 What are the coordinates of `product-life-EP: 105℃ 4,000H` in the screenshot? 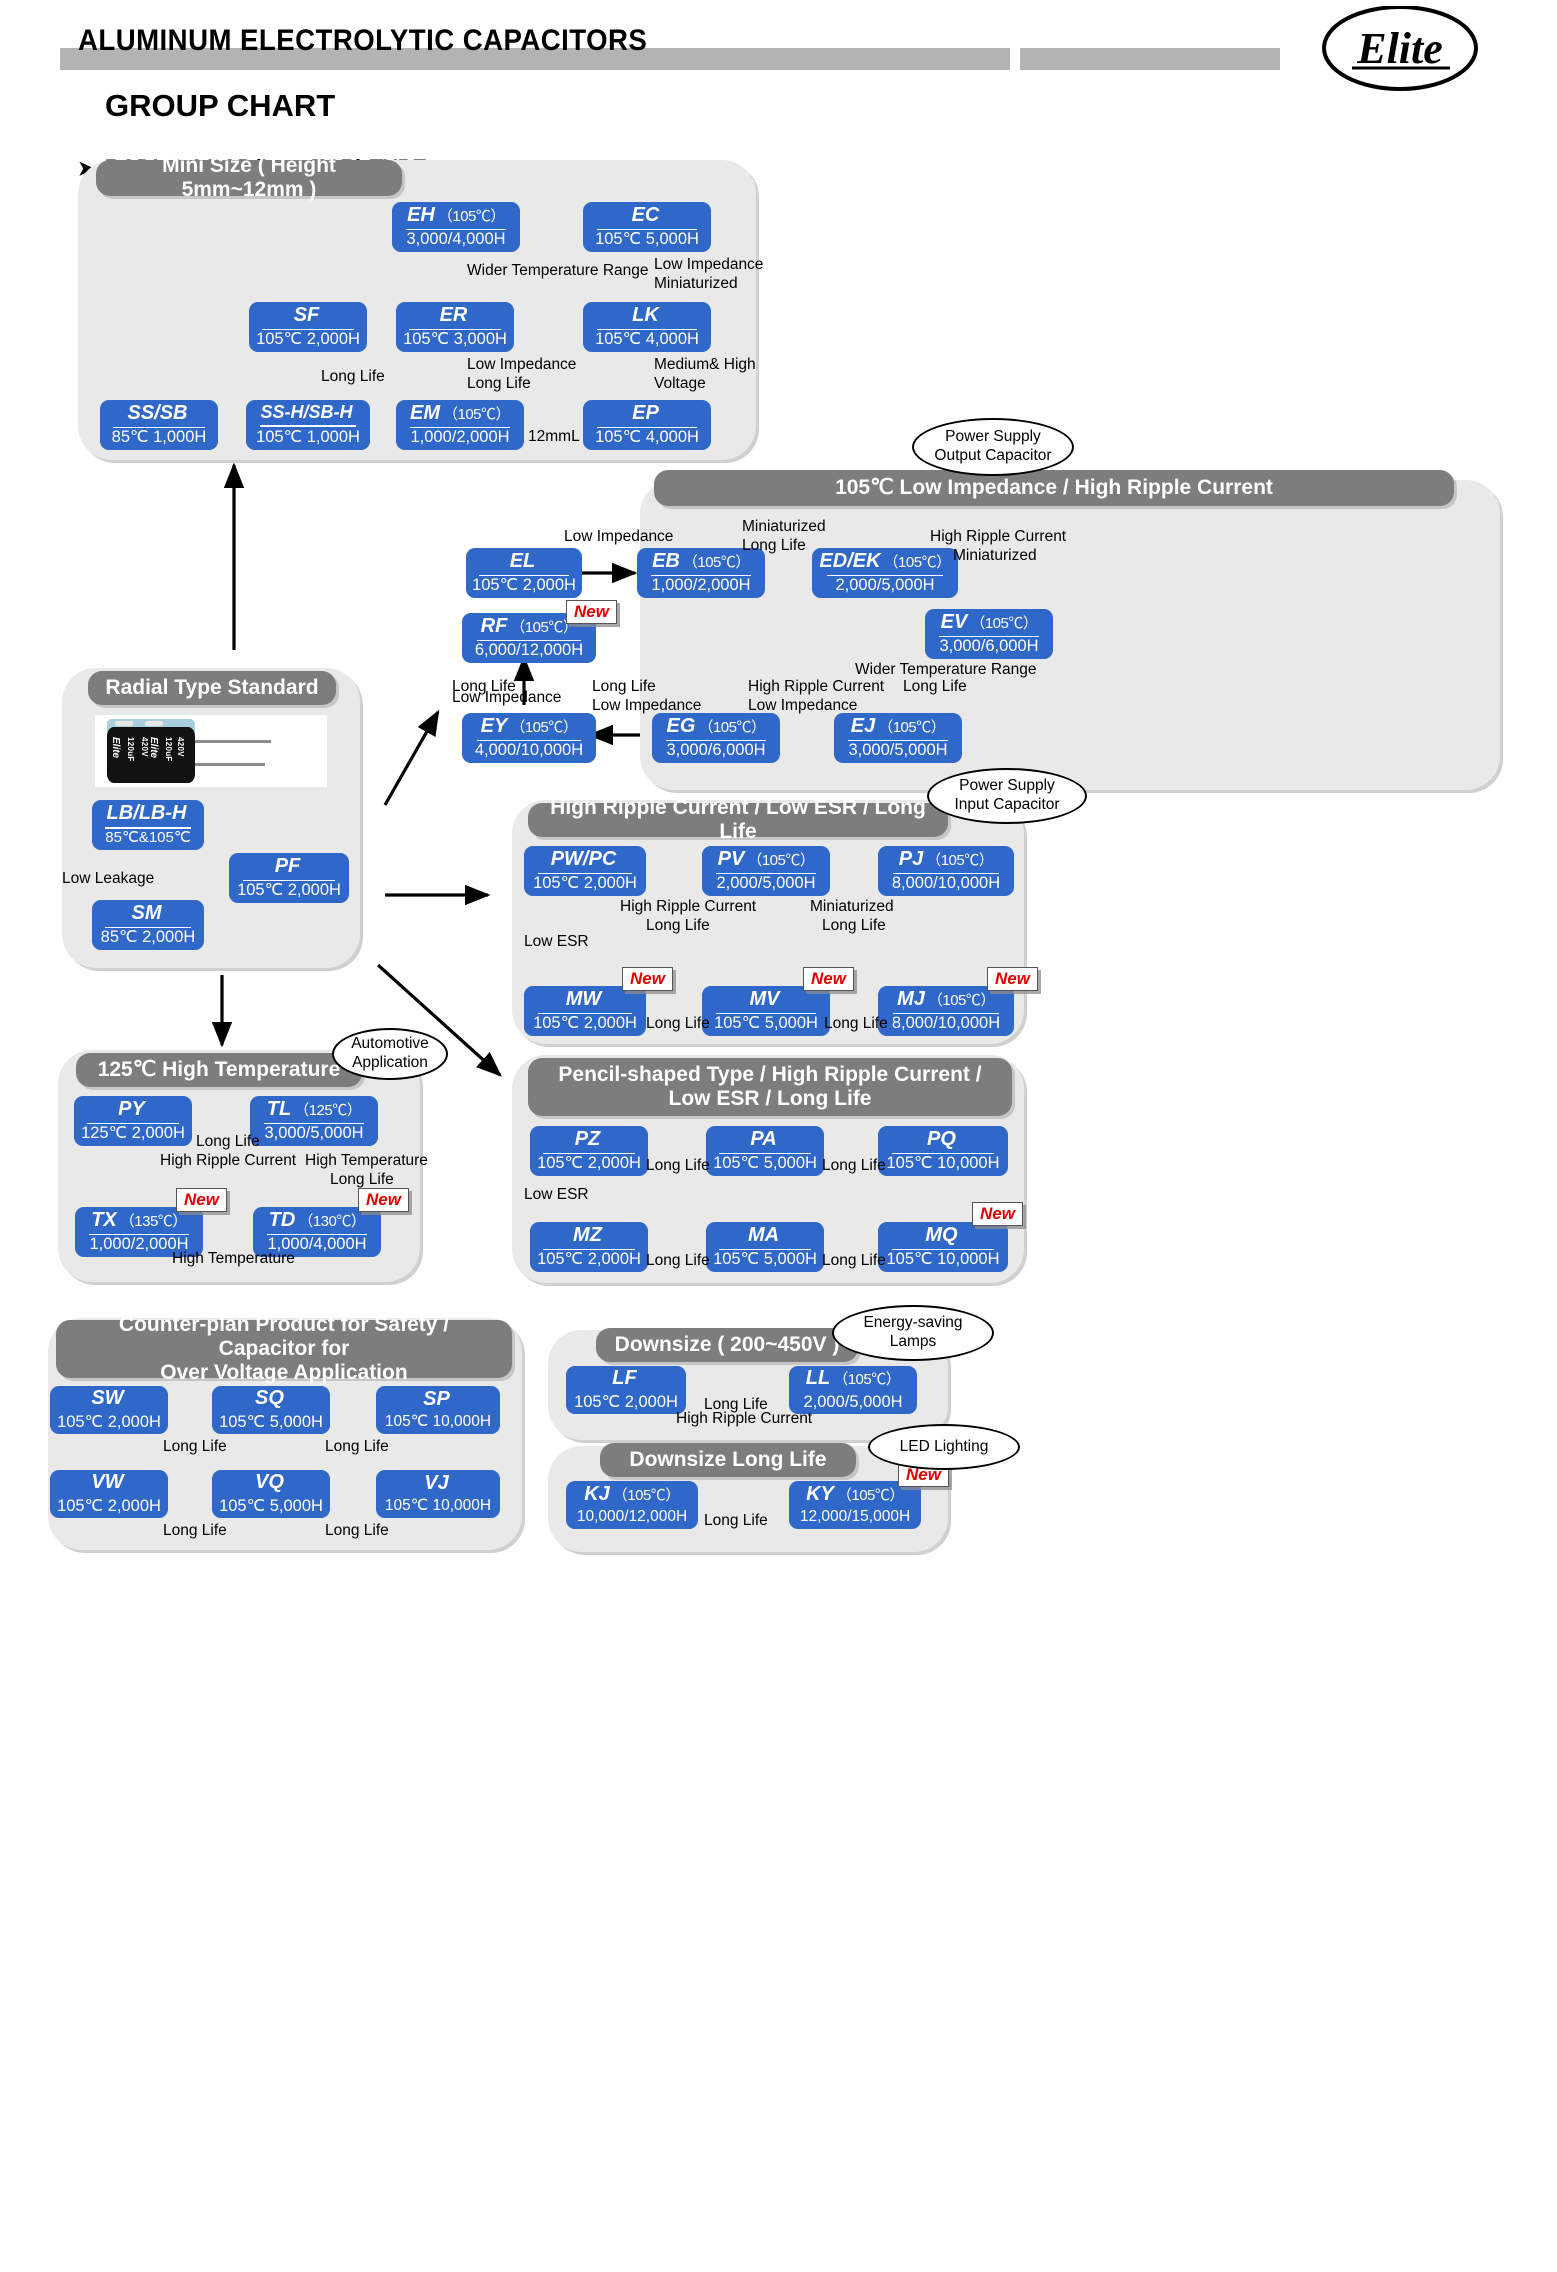 It's located at (647, 436).